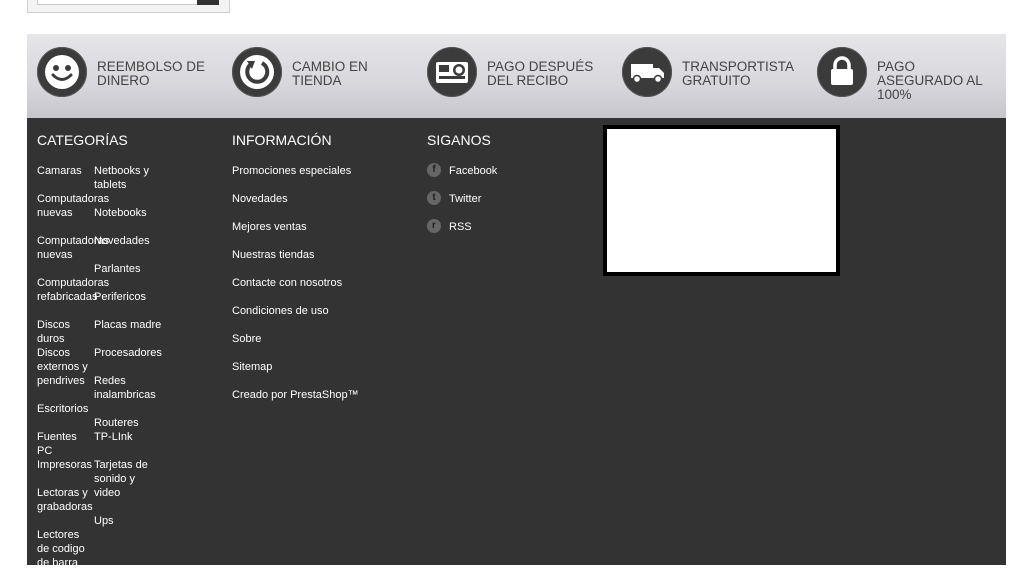  Describe the element at coordinates (738, 73) in the screenshot. I see `reassurance-label: TRANSPORTISTA GRATUITO` at that location.